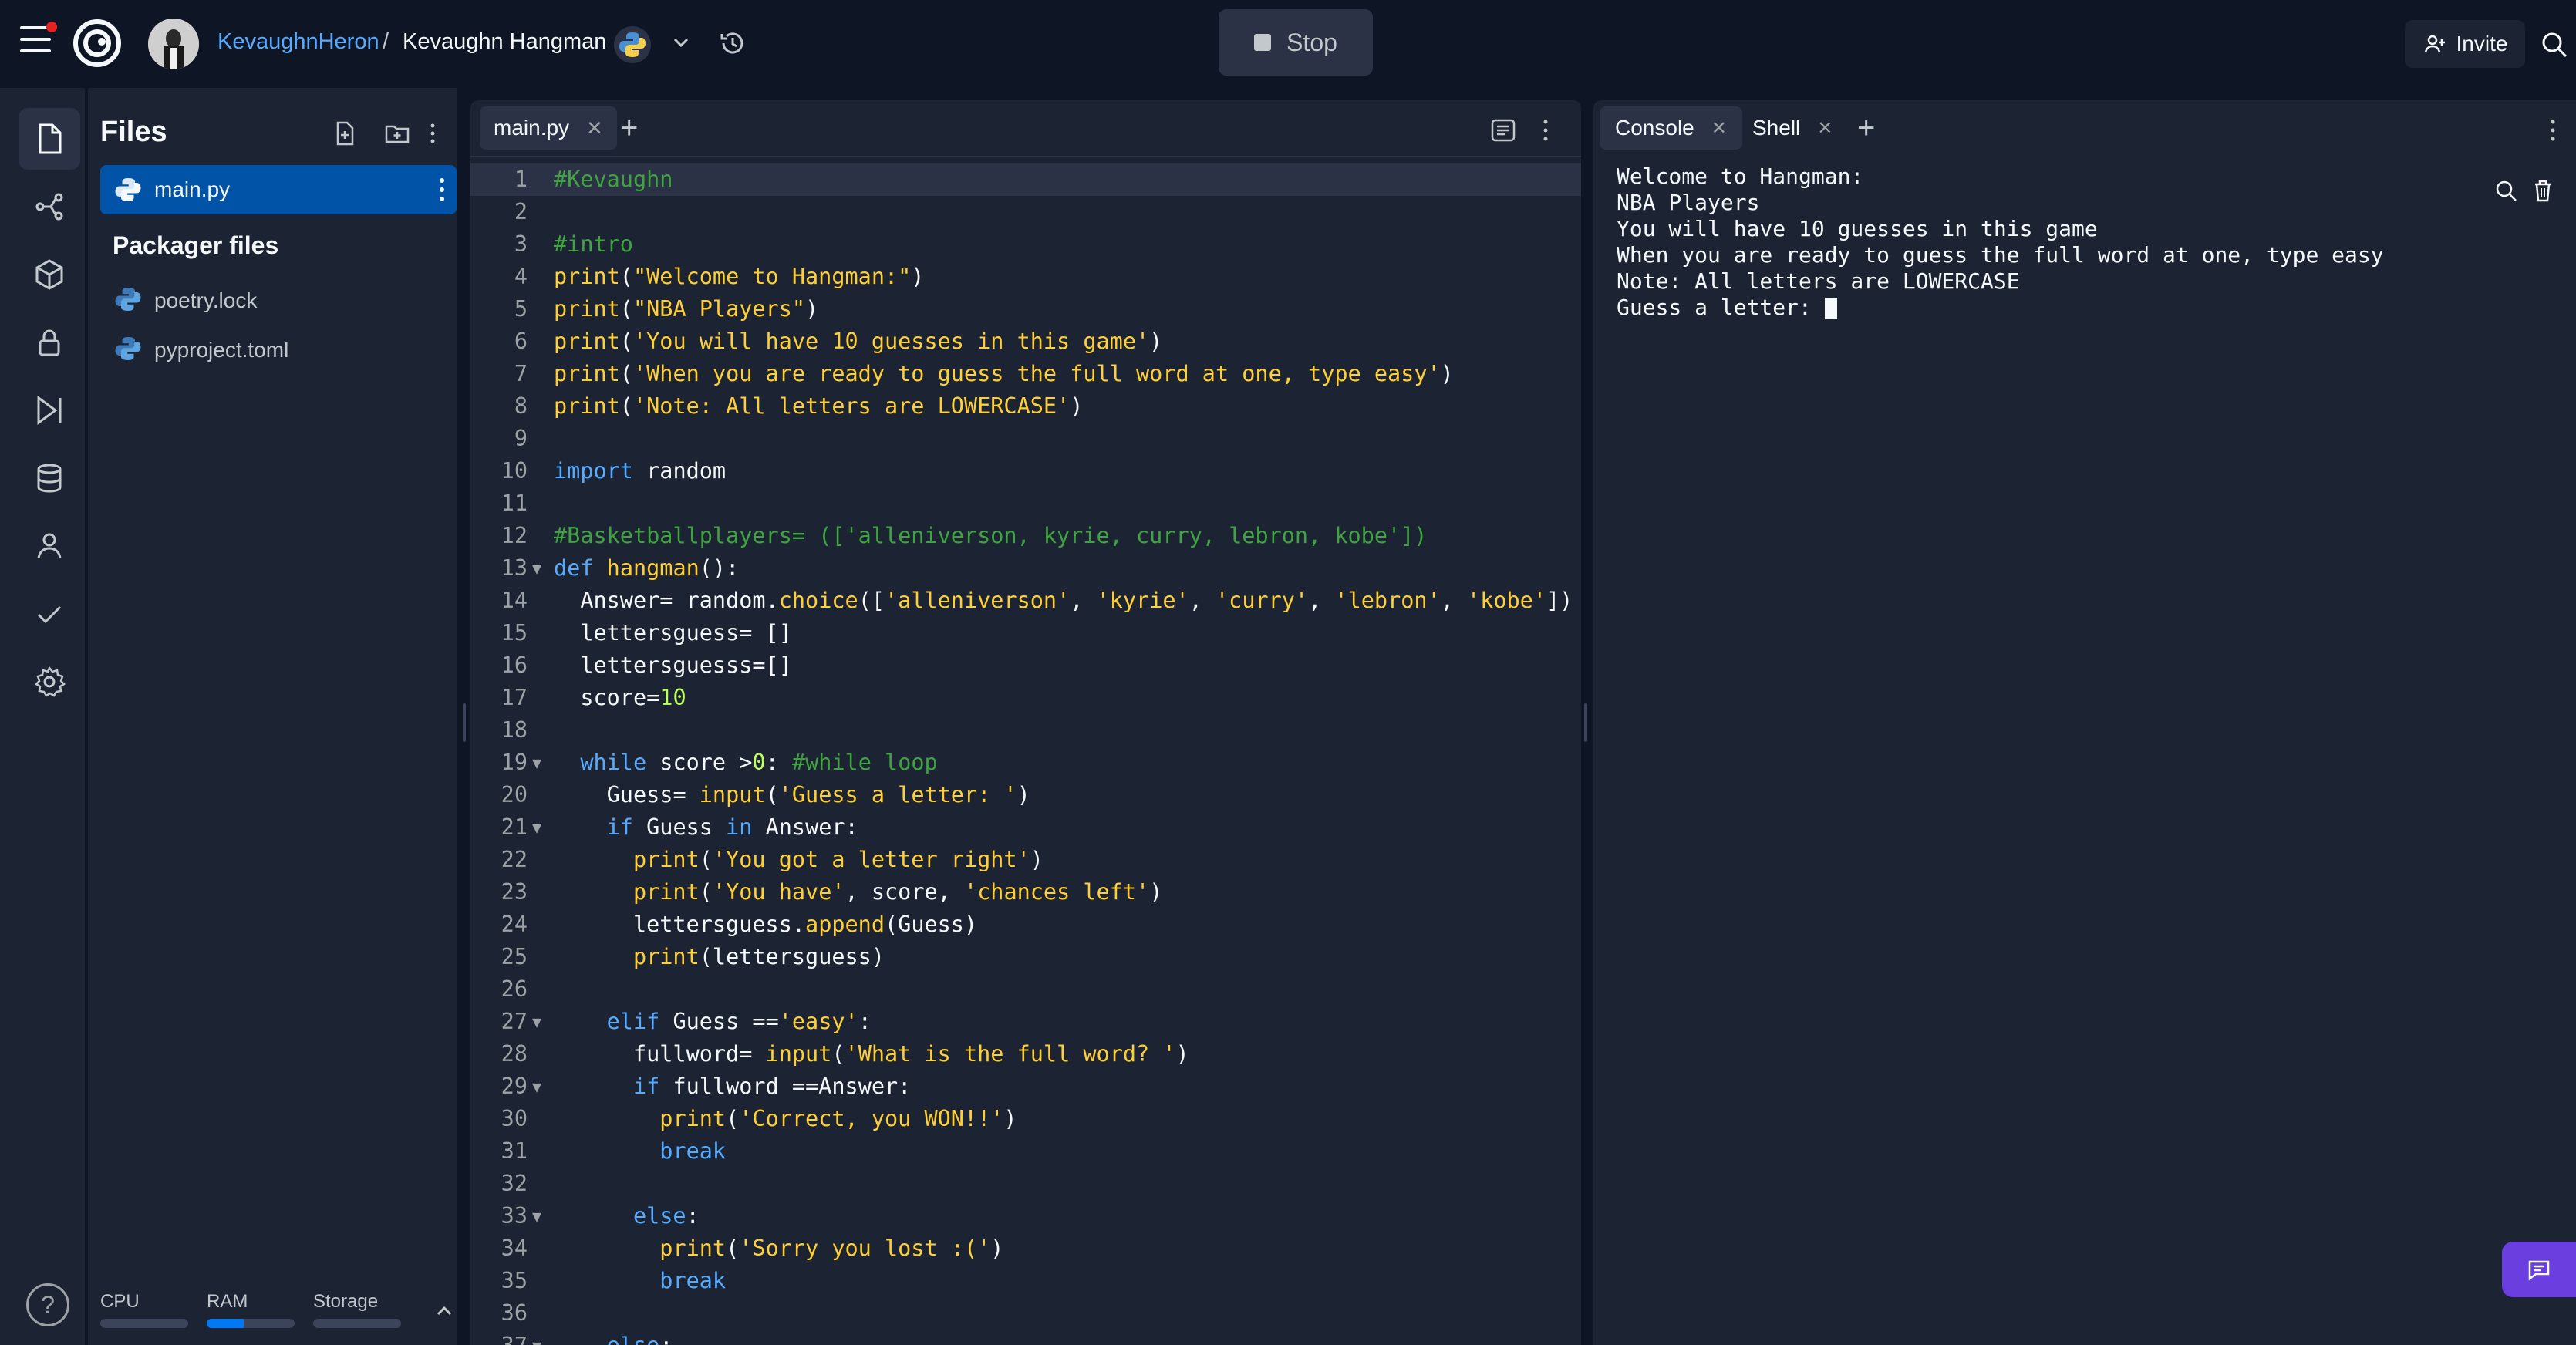 This screenshot has width=2576, height=1345. I want to click on tab-console: Console ✕, so click(1671, 128).